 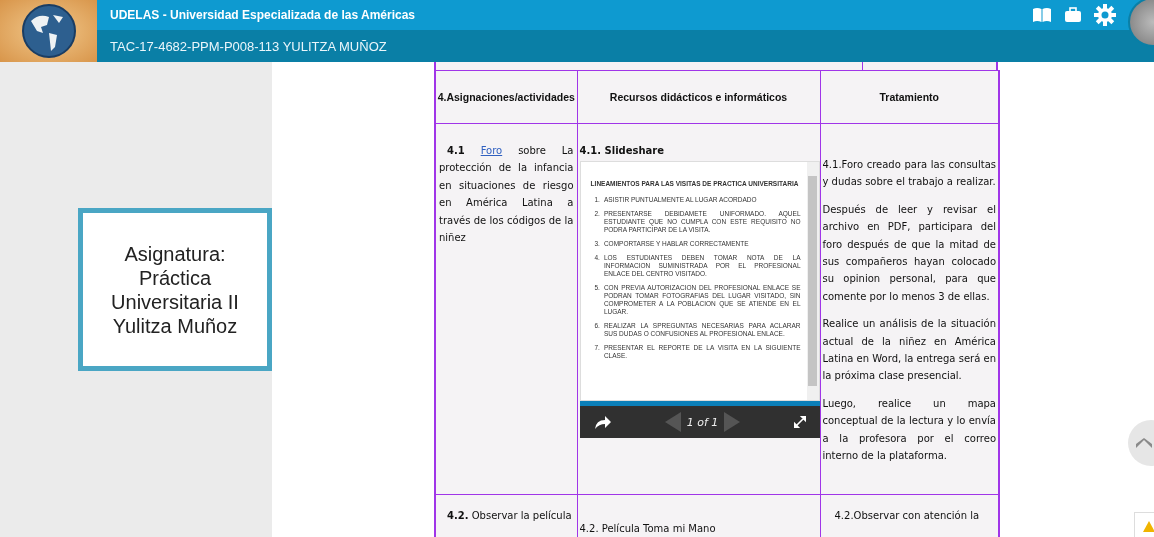 I want to click on column-header: 4.Asignaciones/actividades, so click(x=506, y=97).